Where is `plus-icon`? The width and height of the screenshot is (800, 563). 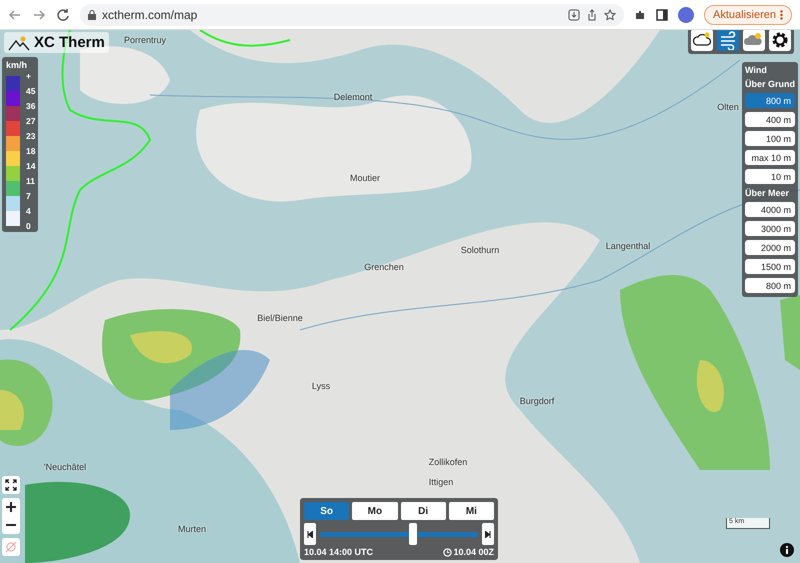
plus-icon is located at coordinates (11, 507).